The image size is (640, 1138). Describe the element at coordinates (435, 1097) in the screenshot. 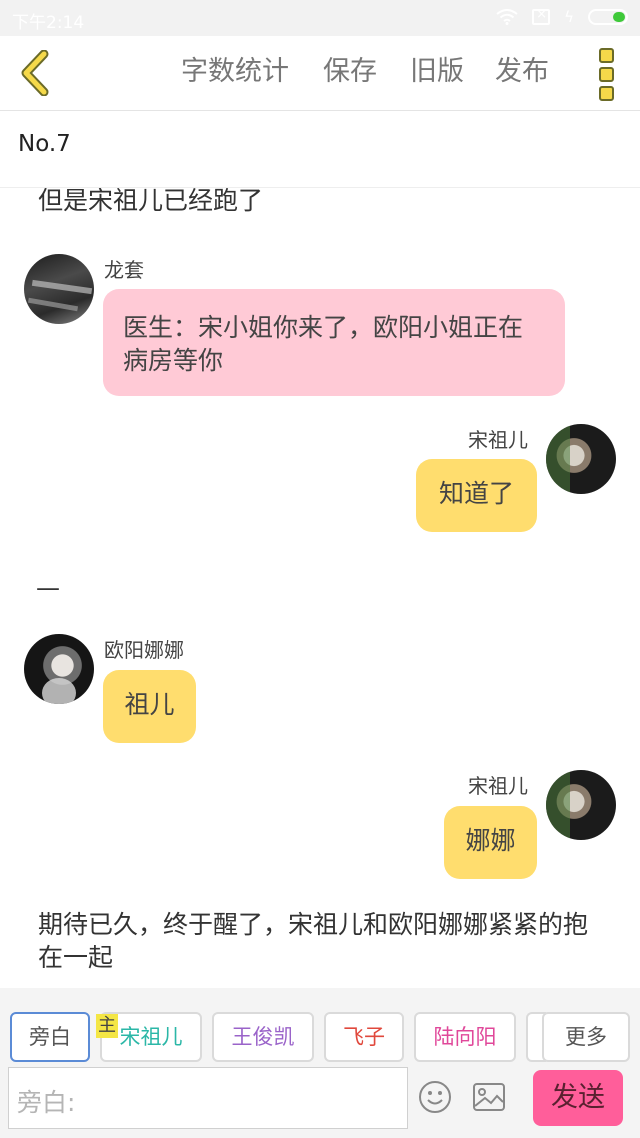

I see `emoji-icon` at that location.